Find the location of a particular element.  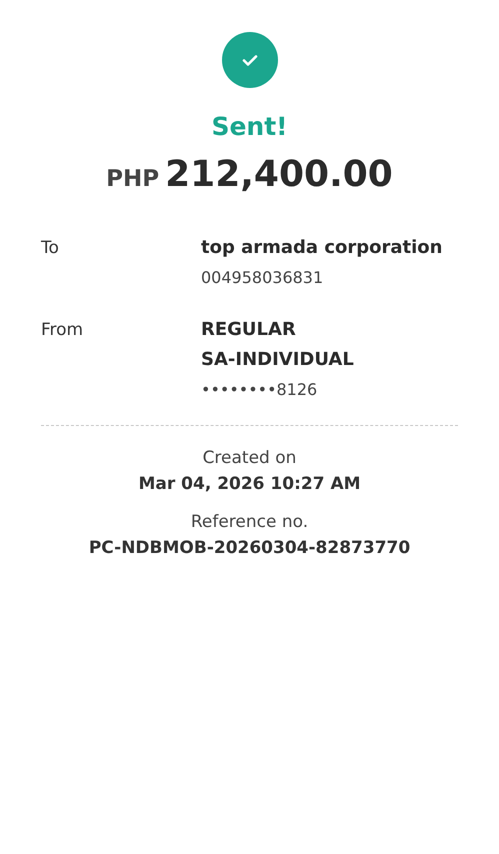

account-number: 004958036831 is located at coordinates (262, 278).